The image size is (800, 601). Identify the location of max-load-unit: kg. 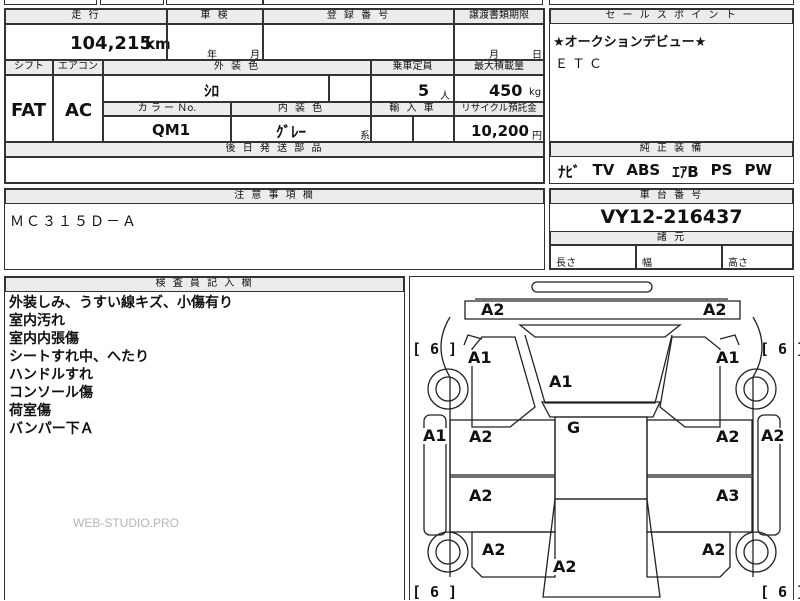
(535, 92).